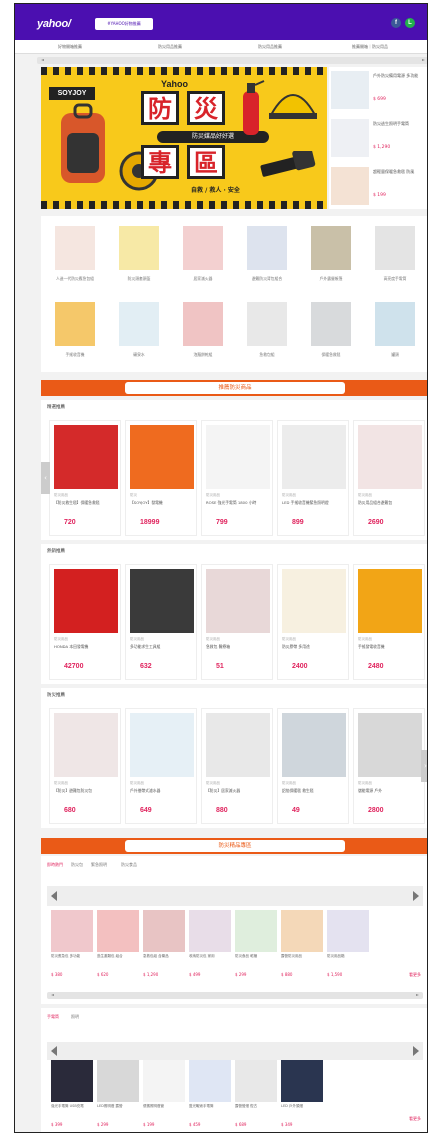 The width and height of the screenshot is (442, 1136). What do you see at coordinates (72, 1096) in the screenshot?
I see `mini-product: 強光手電筒 USB充電 $ 399` at bounding box center [72, 1096].